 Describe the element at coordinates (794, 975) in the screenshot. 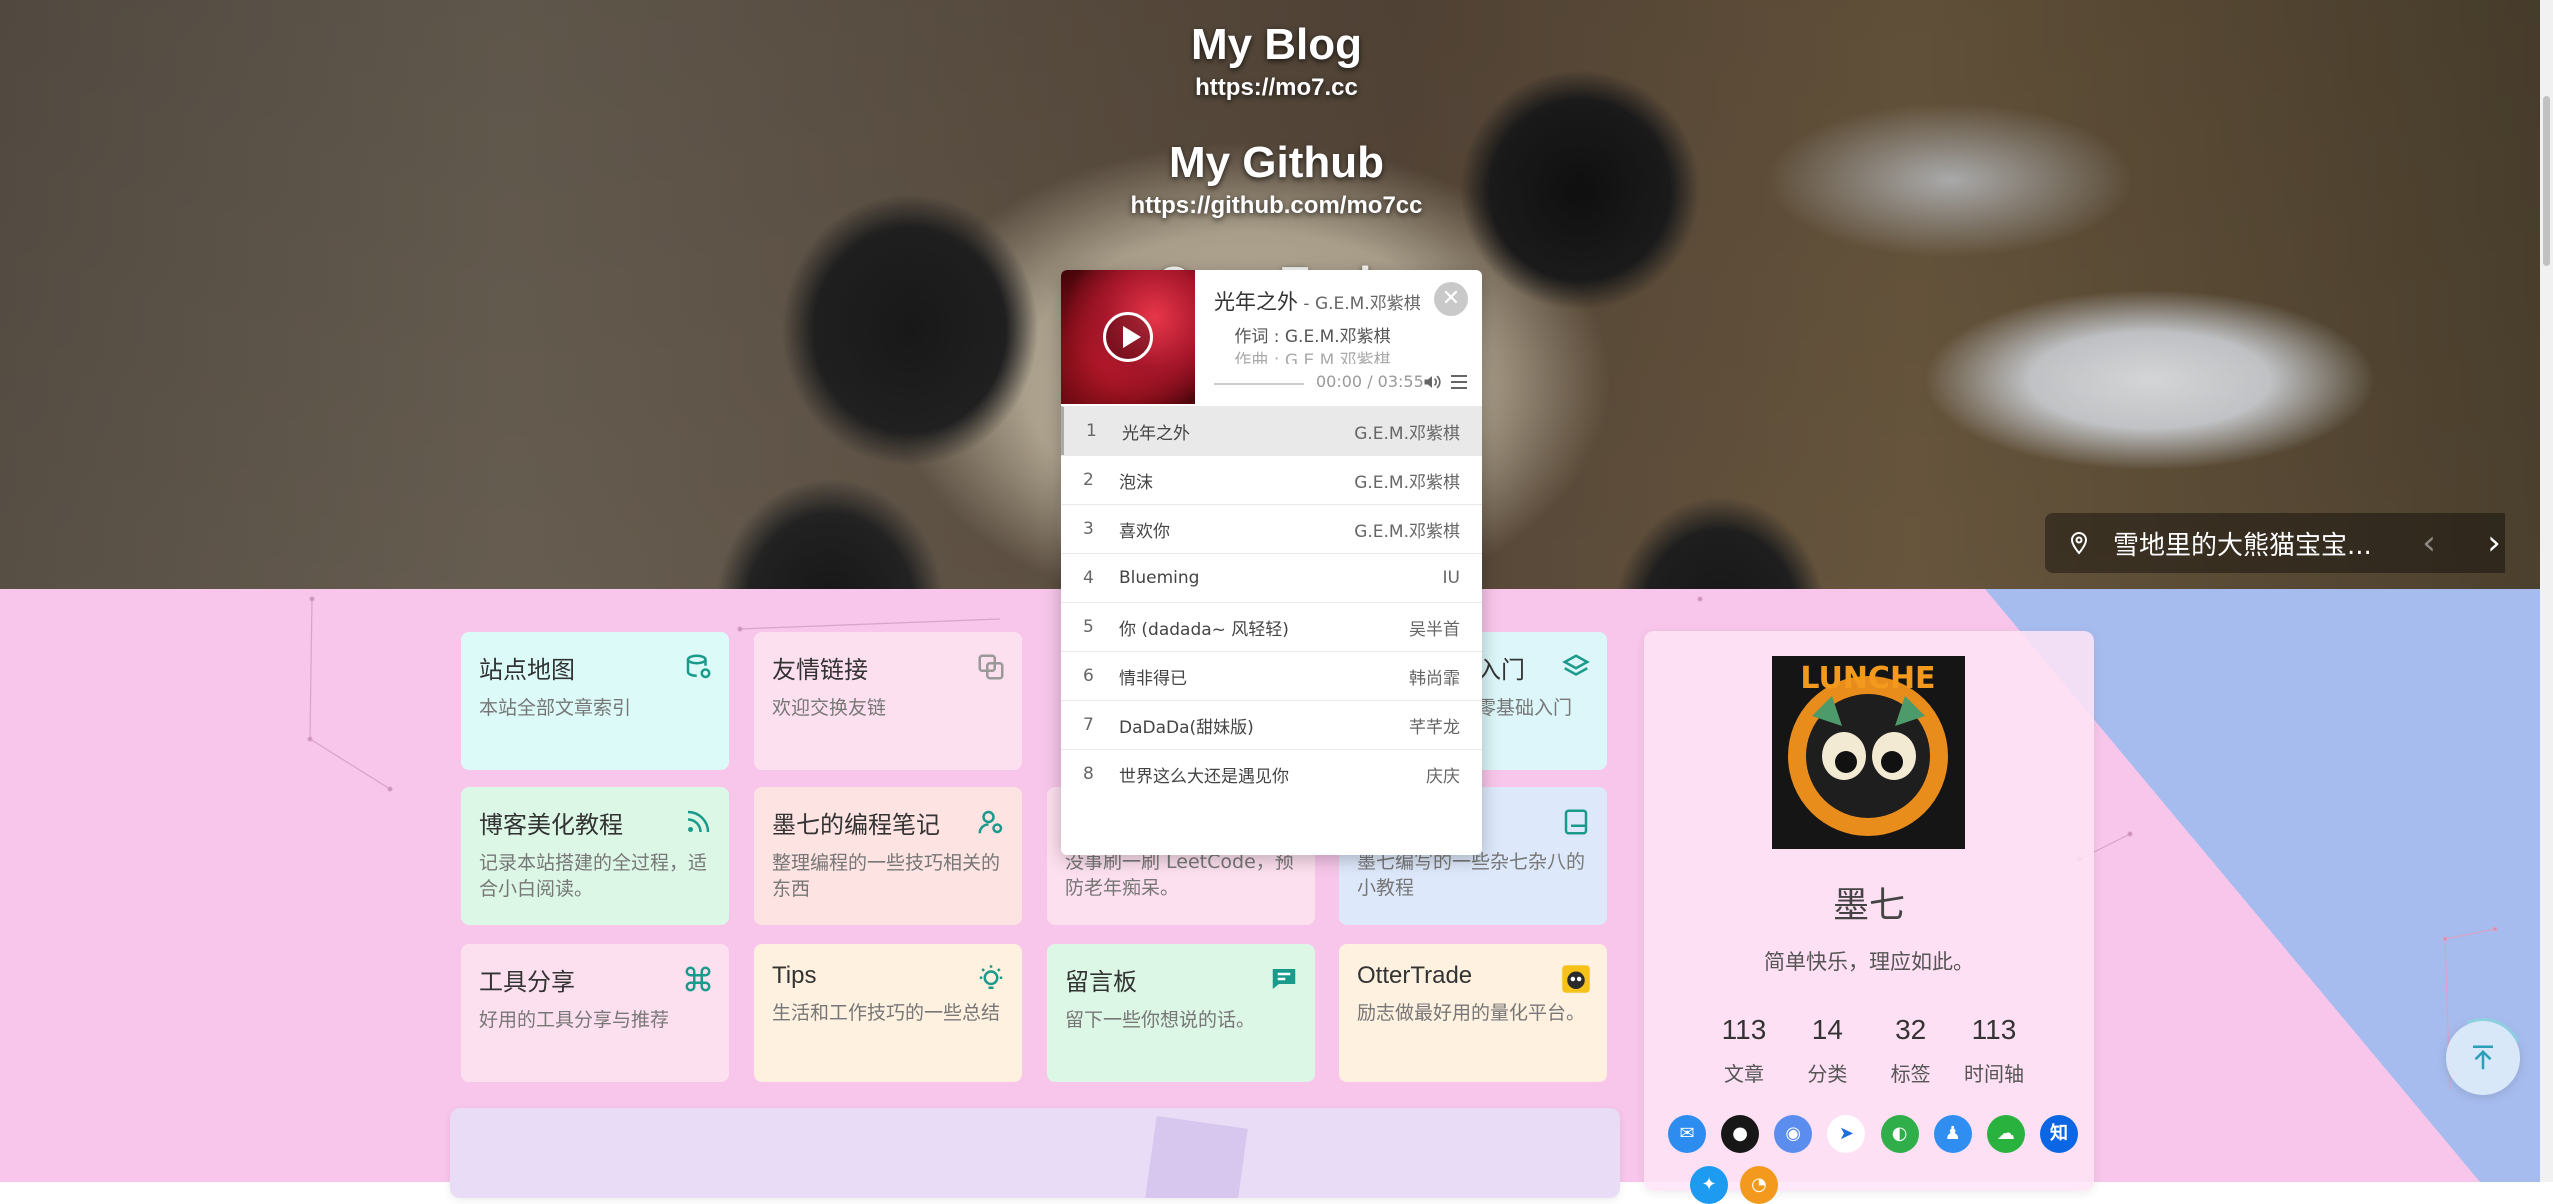

I see `card-title: Tips` at that location.